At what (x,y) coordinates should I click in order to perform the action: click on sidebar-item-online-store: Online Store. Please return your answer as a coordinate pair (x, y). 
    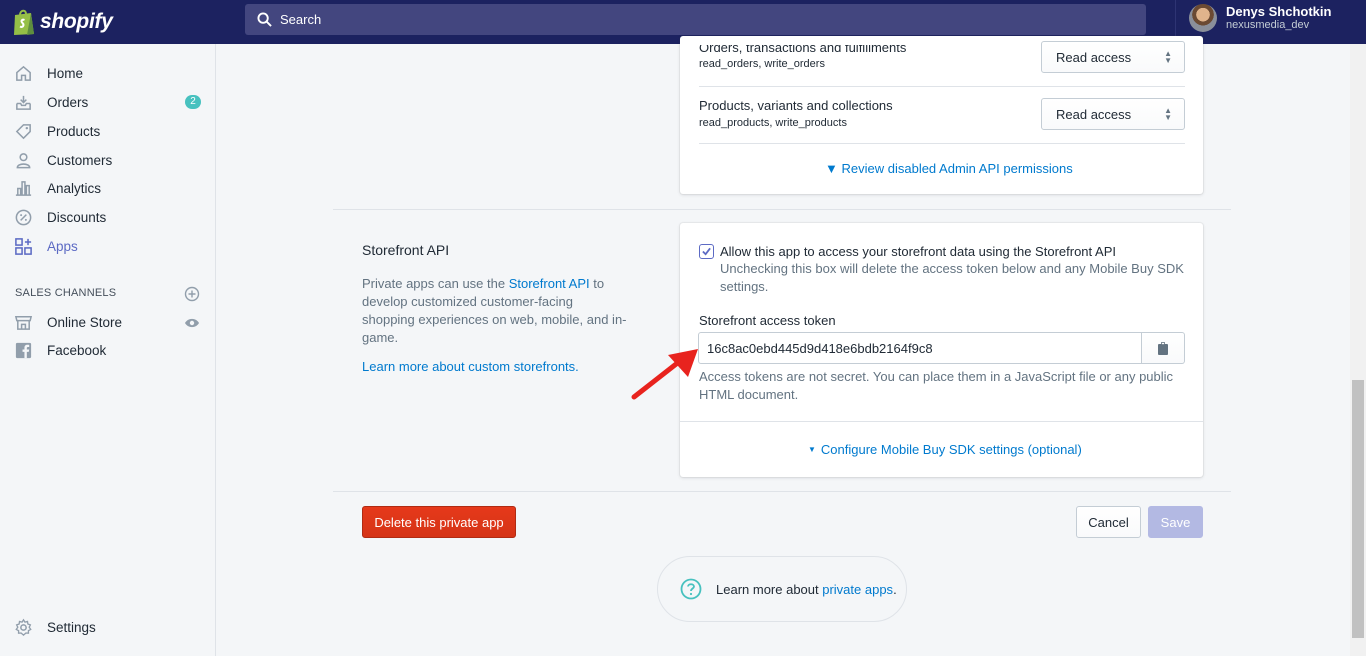
    Looking at the image, I should click on (107, 322).